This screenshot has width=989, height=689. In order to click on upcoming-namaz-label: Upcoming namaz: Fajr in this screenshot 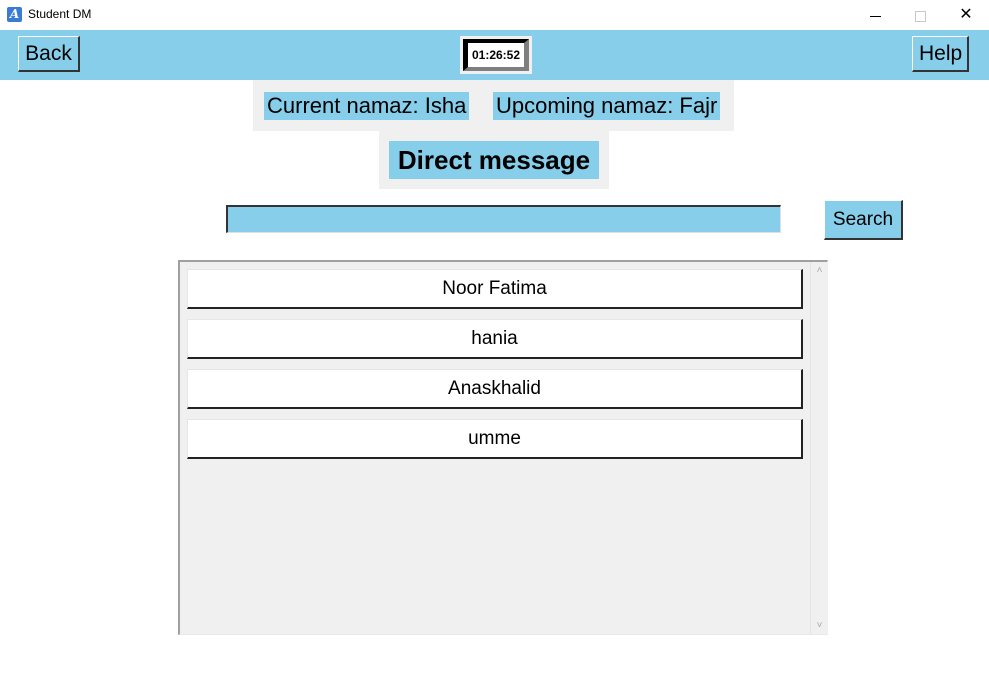, I will do `click(607, 106)`.